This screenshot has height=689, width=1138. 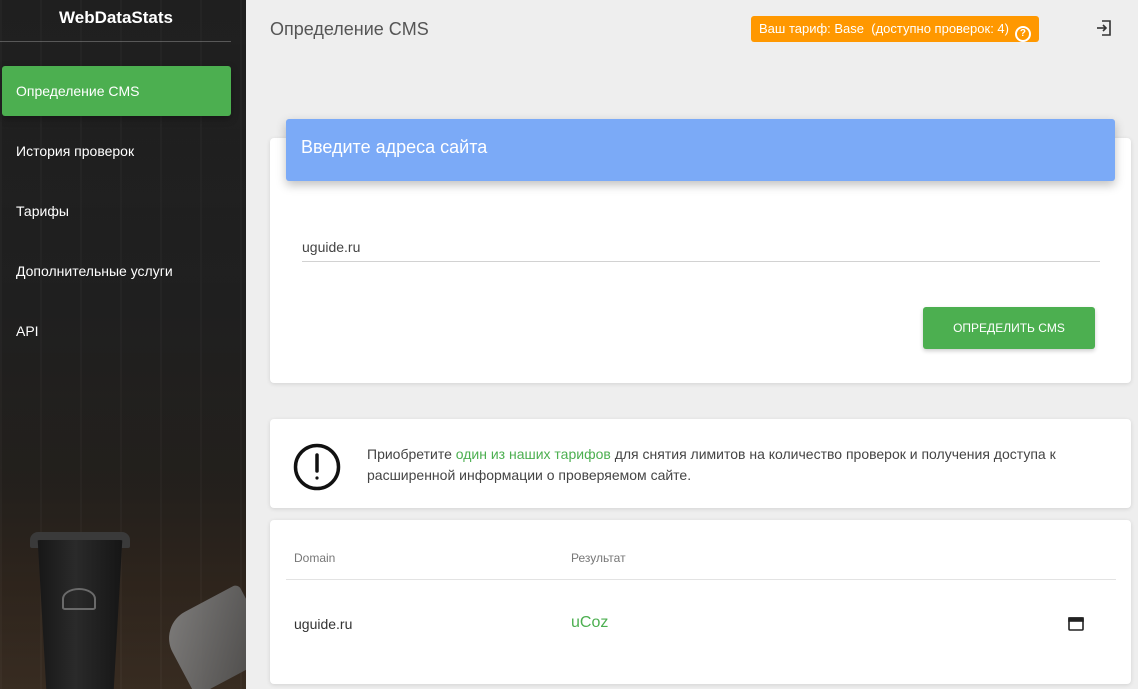 What do you see at coordinates (700, 150) in the screenshot?
I see `site-form-title: Введите адреса сайта` at bounding box center [700, 150].